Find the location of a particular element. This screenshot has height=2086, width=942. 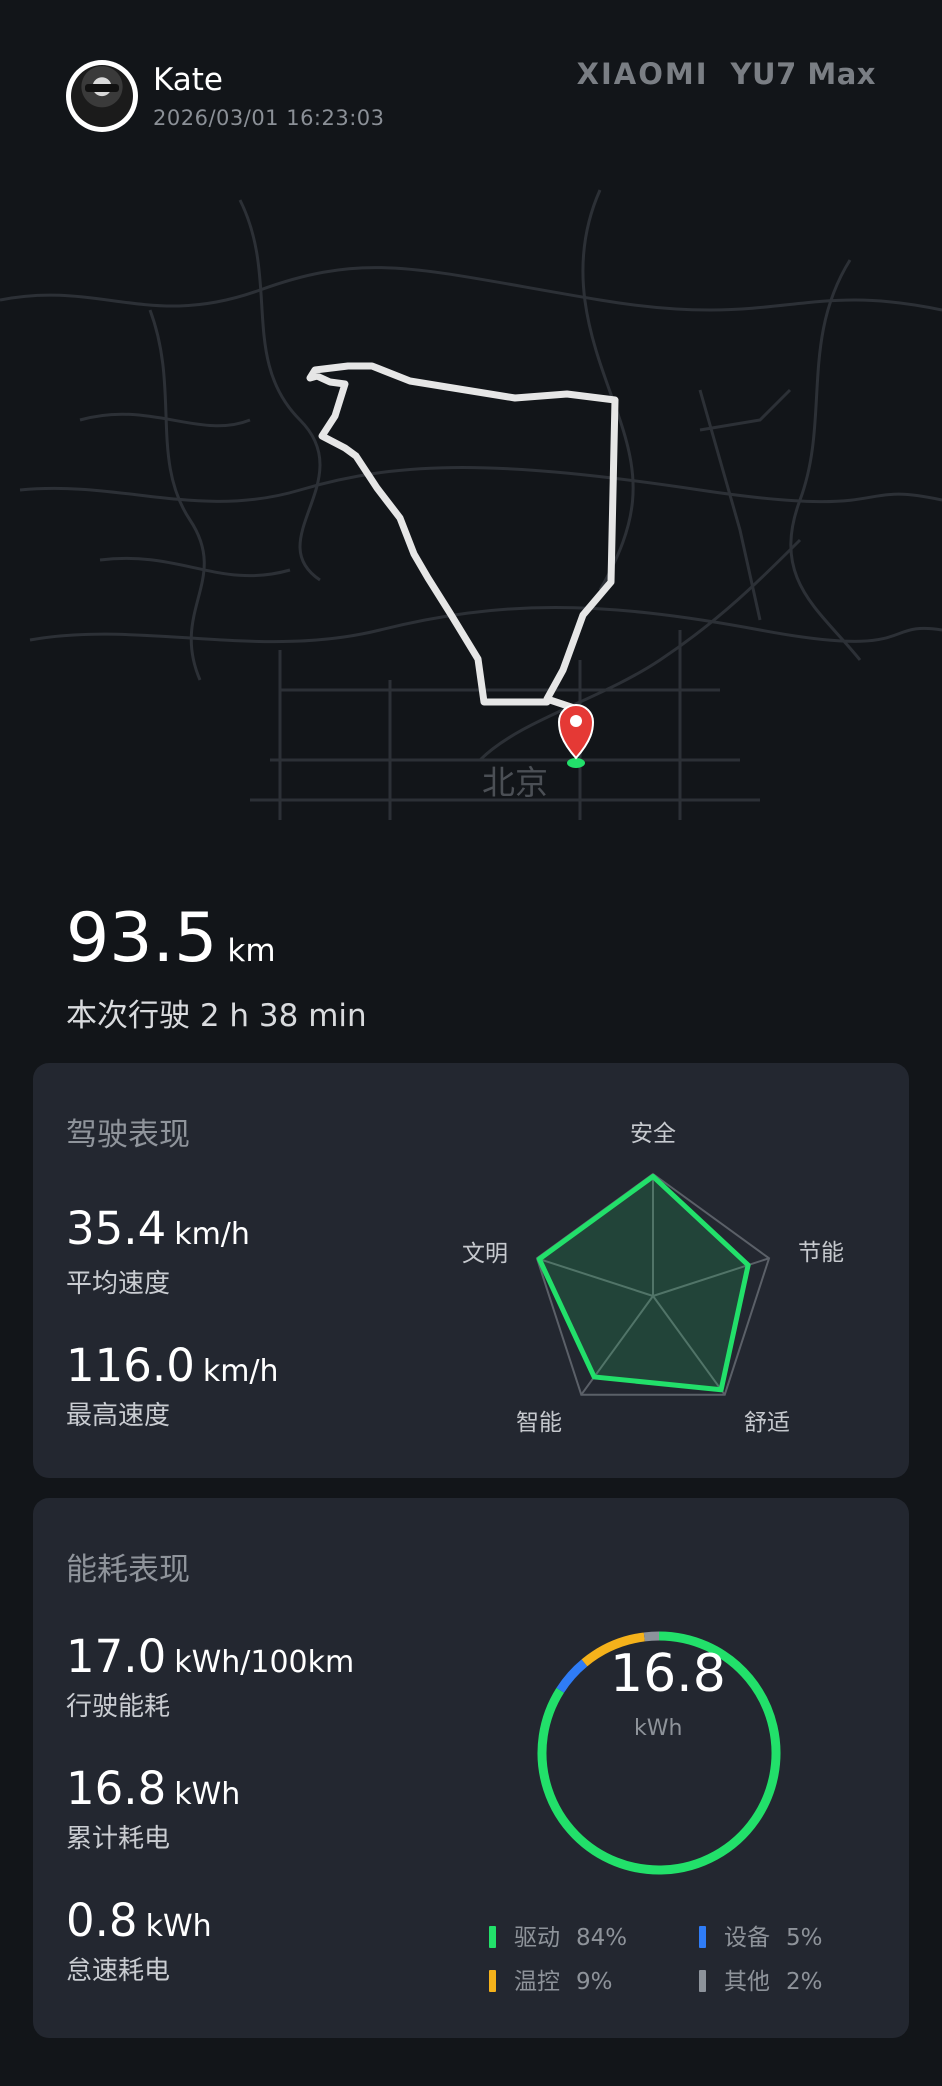

avatar is located at coordinates (102, 96).